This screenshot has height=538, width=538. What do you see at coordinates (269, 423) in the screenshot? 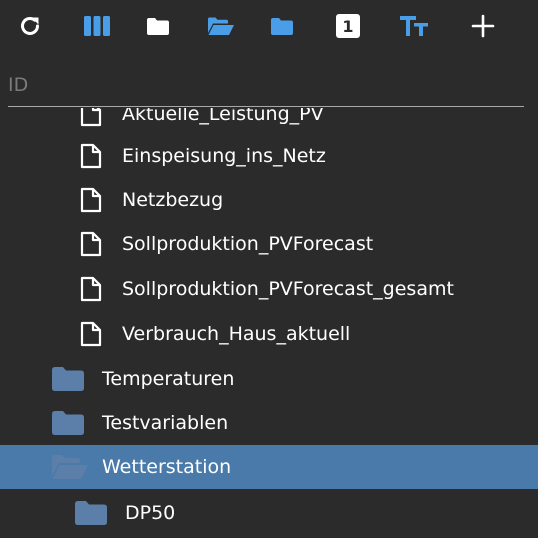
I see `tree-folder-testvariablen: Testvariablen` at bounding box center [269, 423].